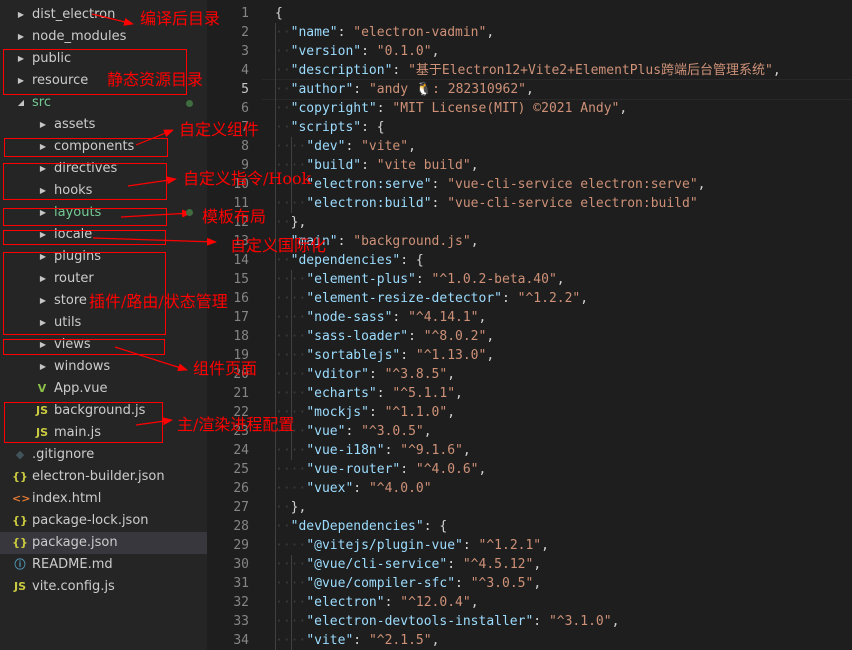 The width and height of the screenshot is (852, 650). Describe the element at coordinates (86, 147) in the screenshot. I see `annotation-box-components` at that location.